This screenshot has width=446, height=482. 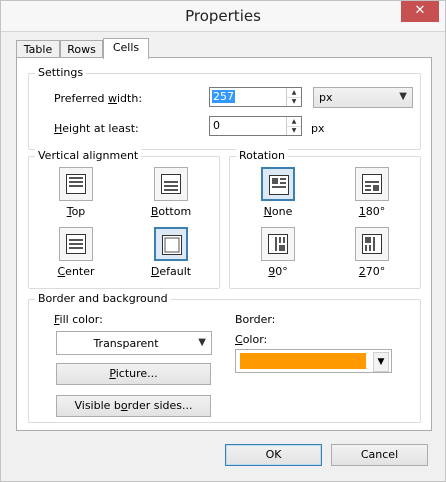 I want to click on tab-rows: Rows, so click(x=81, y=49).